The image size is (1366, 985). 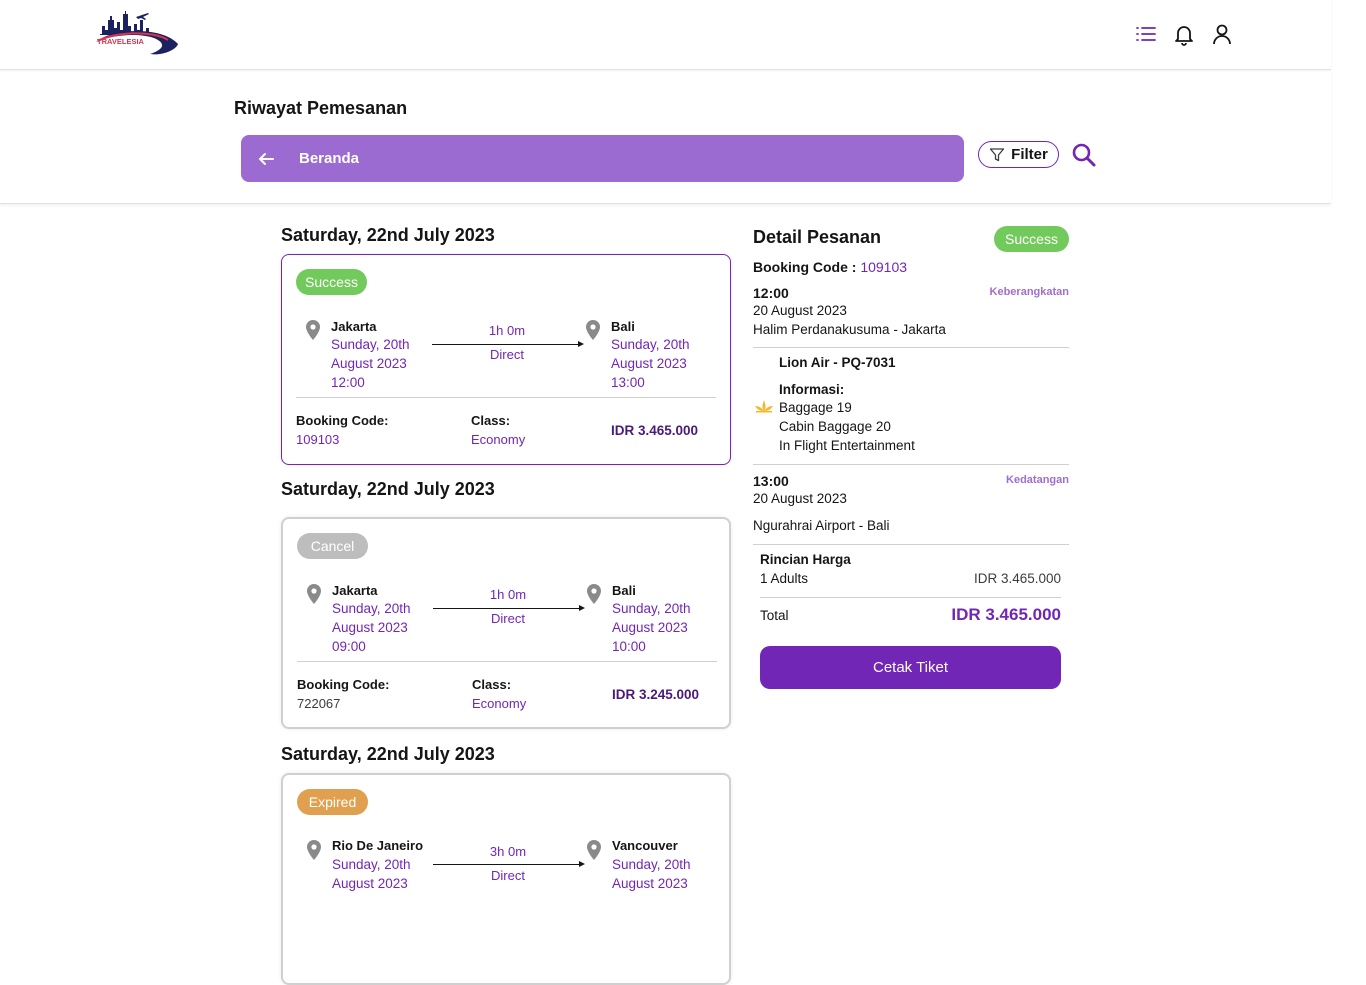 I want to click on total-price: IDR 3.465.000, so click(x=1006, y=614).